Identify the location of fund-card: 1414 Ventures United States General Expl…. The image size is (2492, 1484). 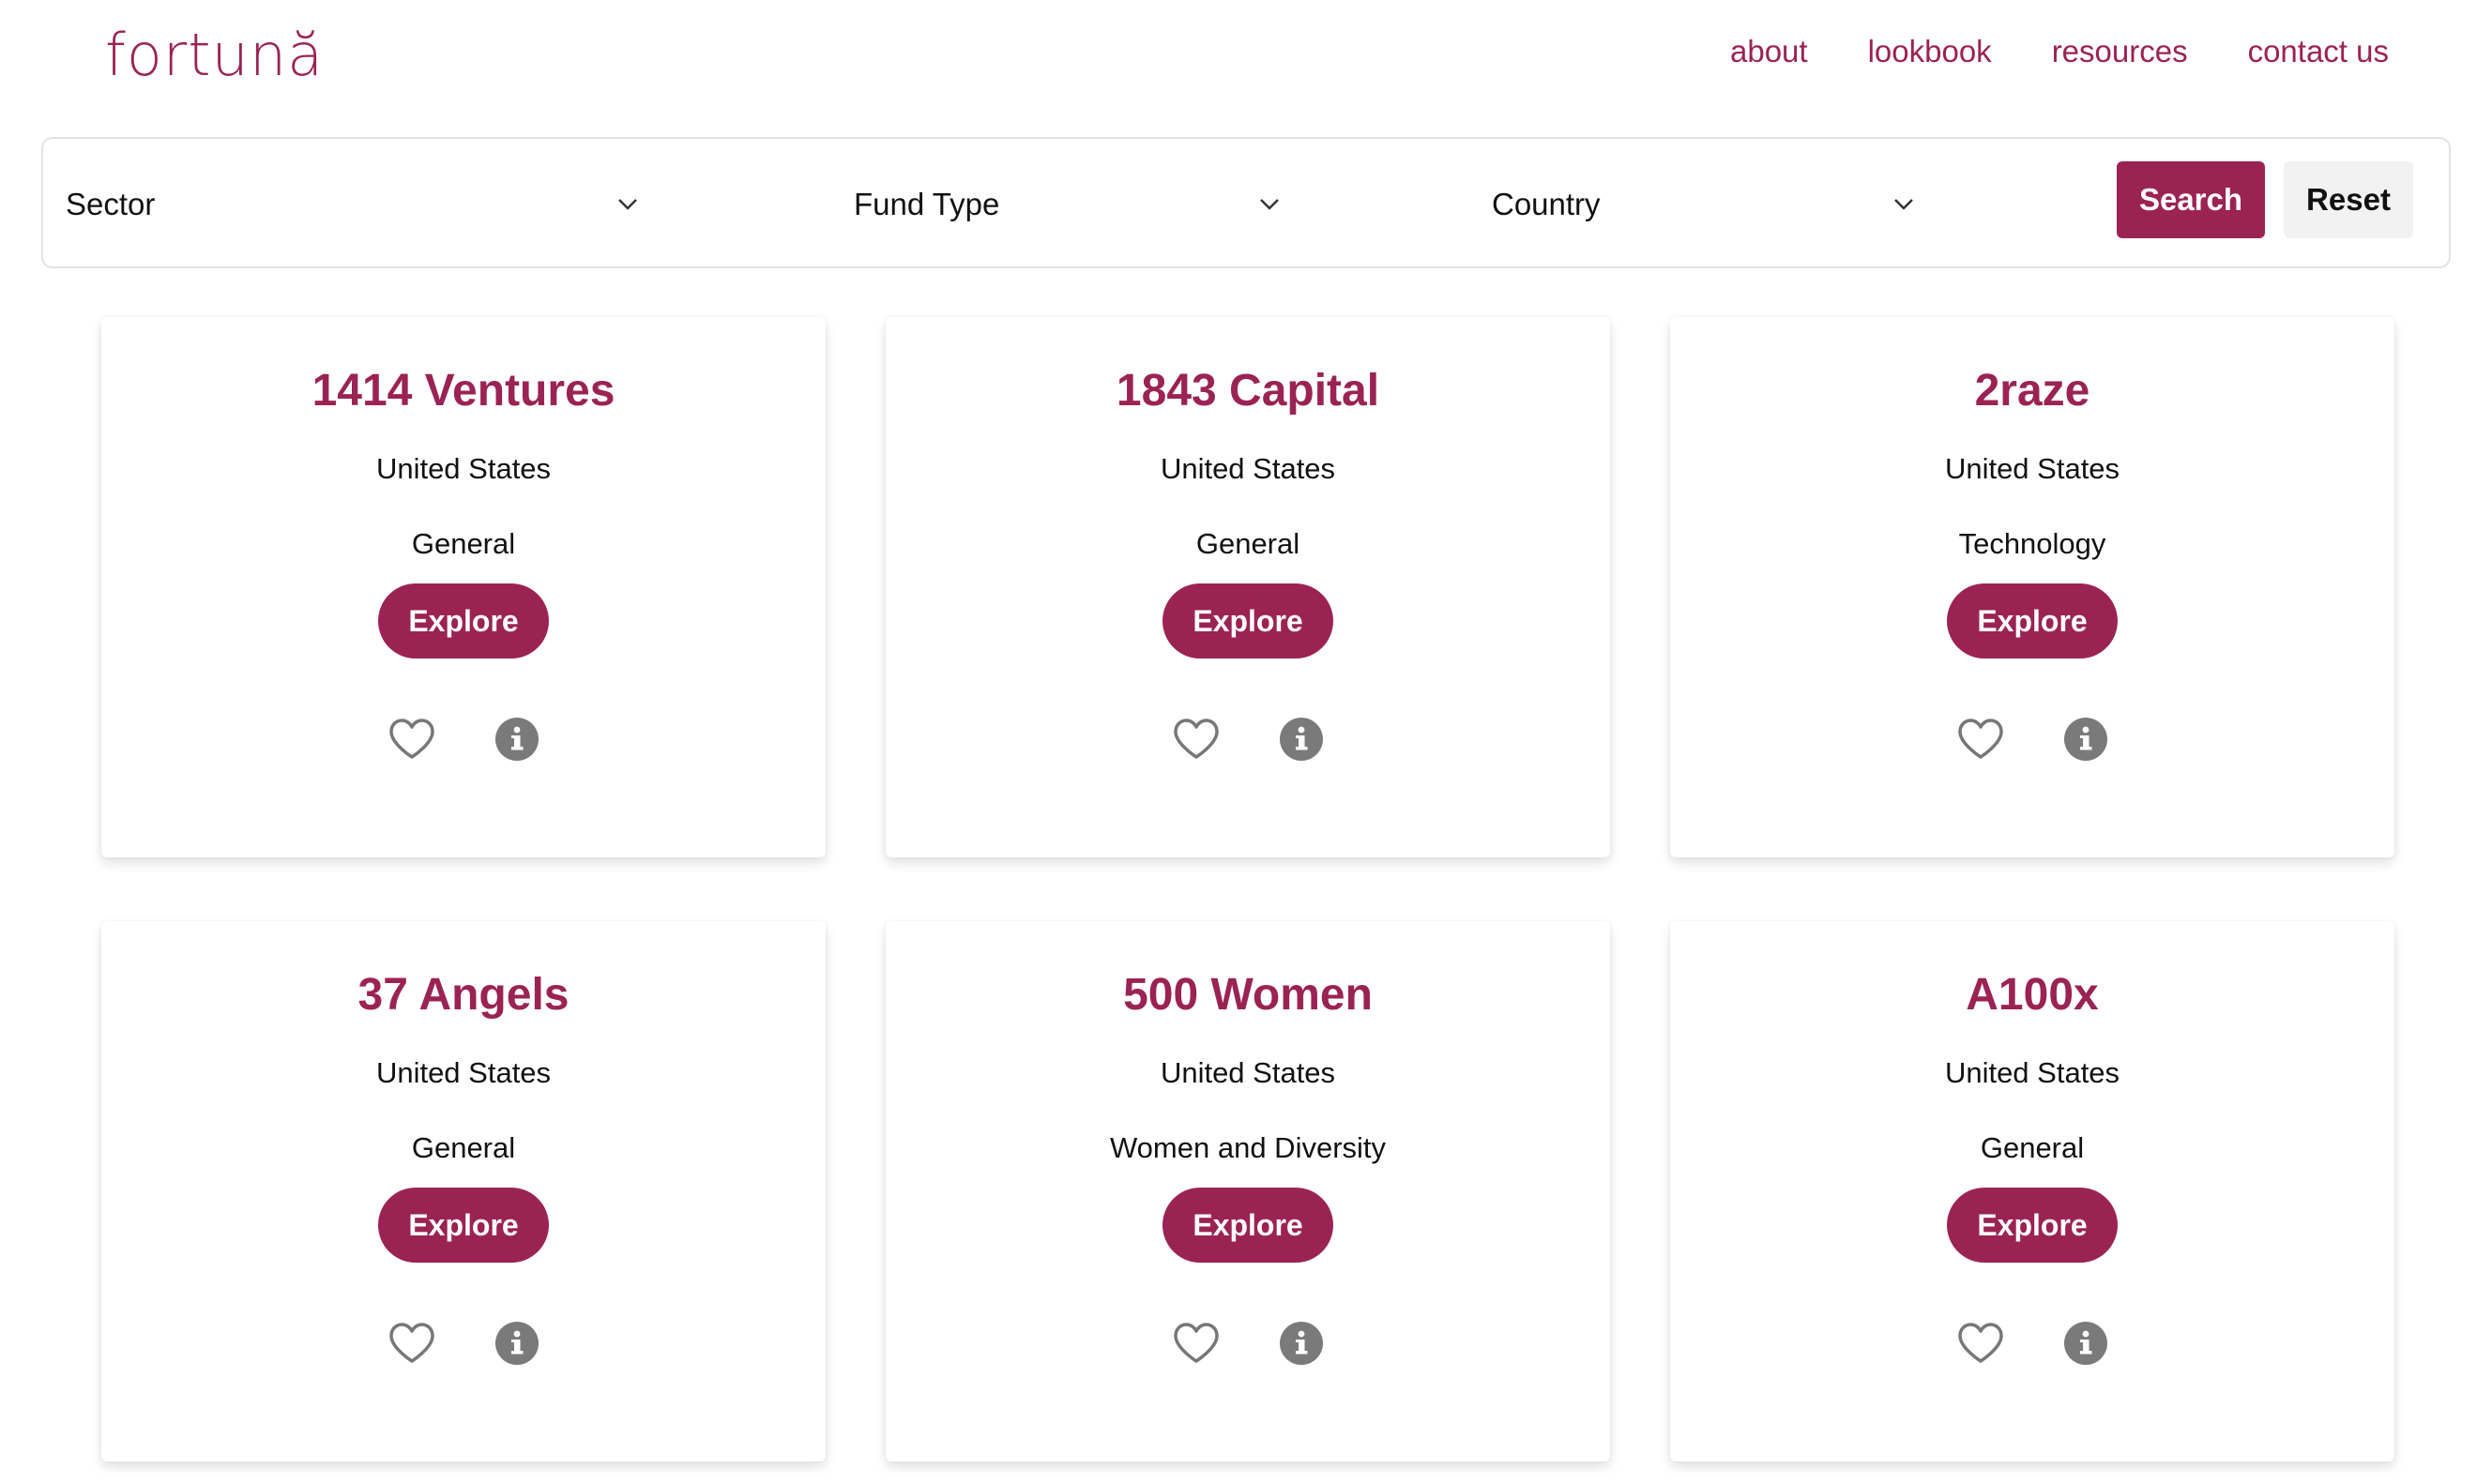
(463, 587).